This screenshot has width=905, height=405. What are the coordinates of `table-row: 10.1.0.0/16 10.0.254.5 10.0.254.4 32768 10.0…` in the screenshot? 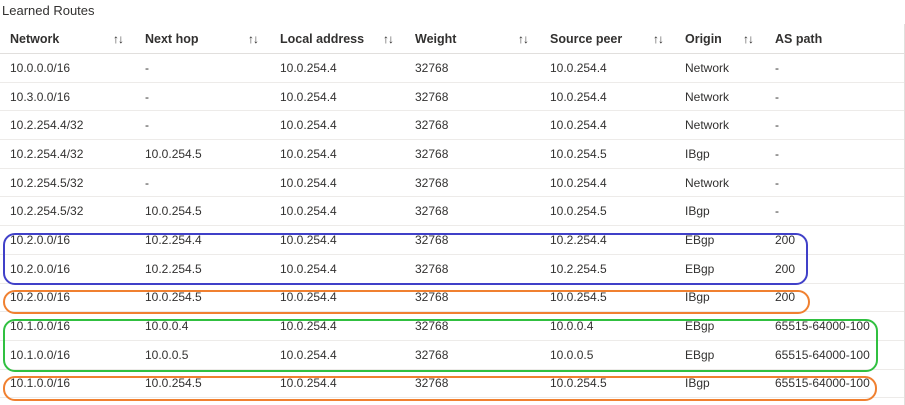 It's located at (452, 384).